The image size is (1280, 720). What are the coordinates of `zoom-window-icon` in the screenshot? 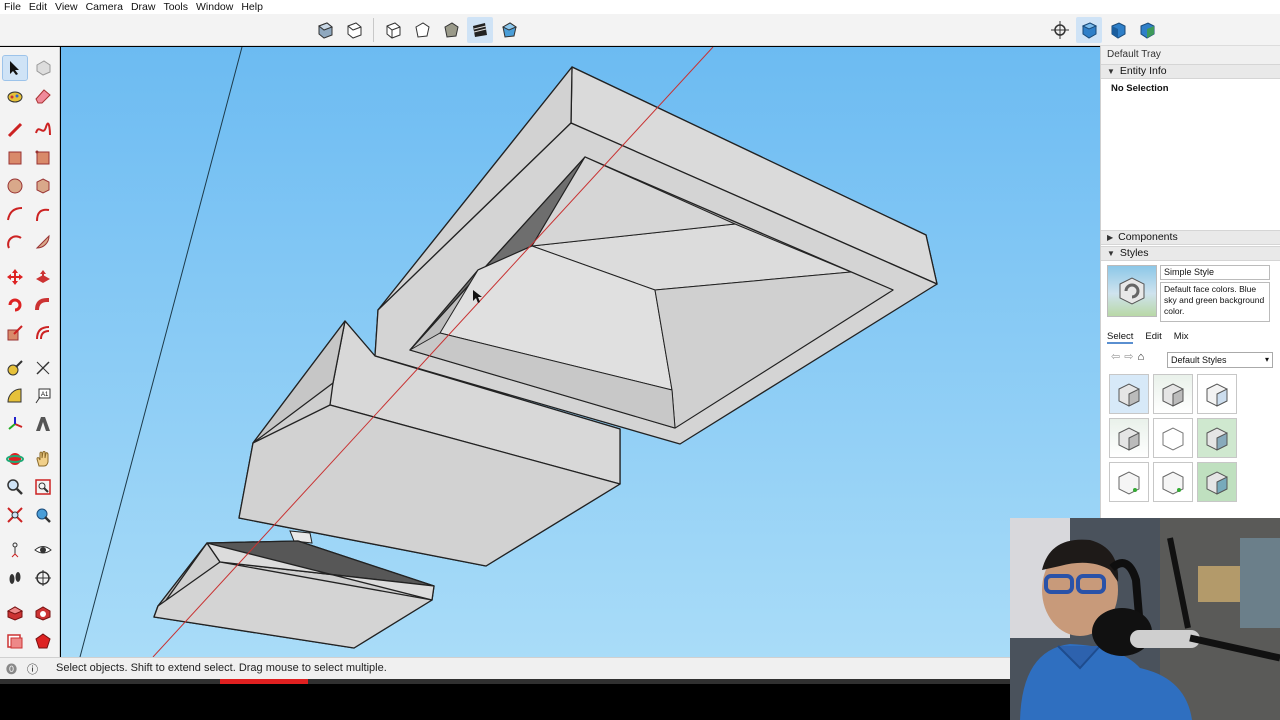 It's located at (43, 487).